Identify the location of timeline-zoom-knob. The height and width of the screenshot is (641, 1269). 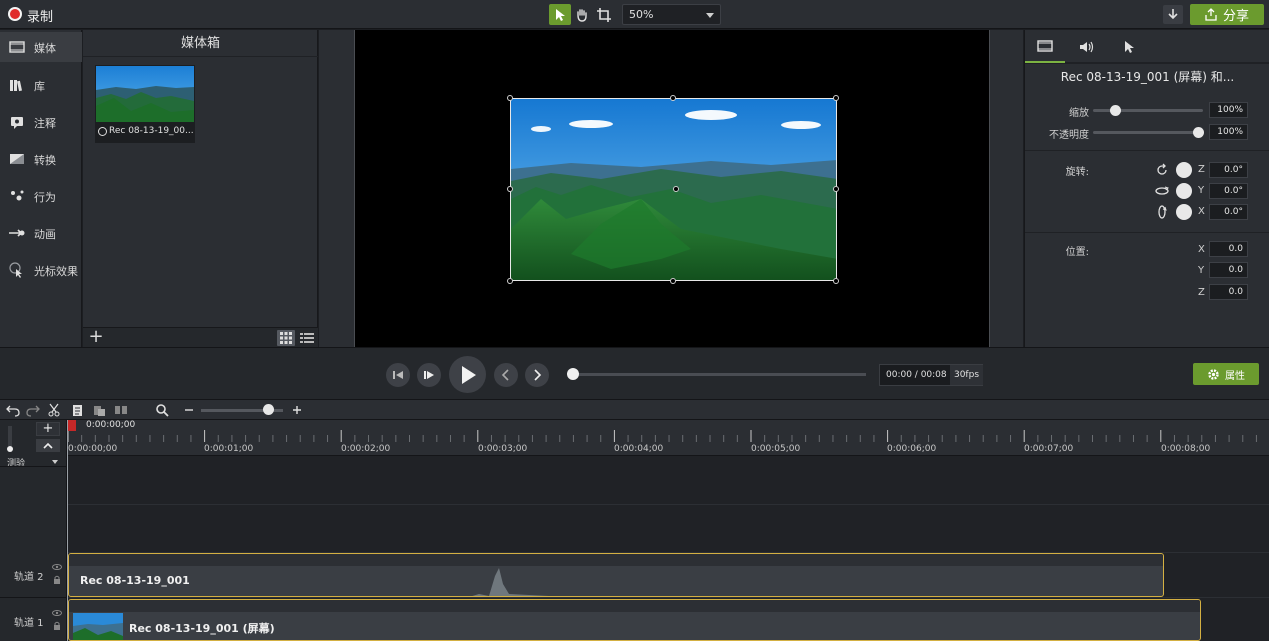
(268, 409).